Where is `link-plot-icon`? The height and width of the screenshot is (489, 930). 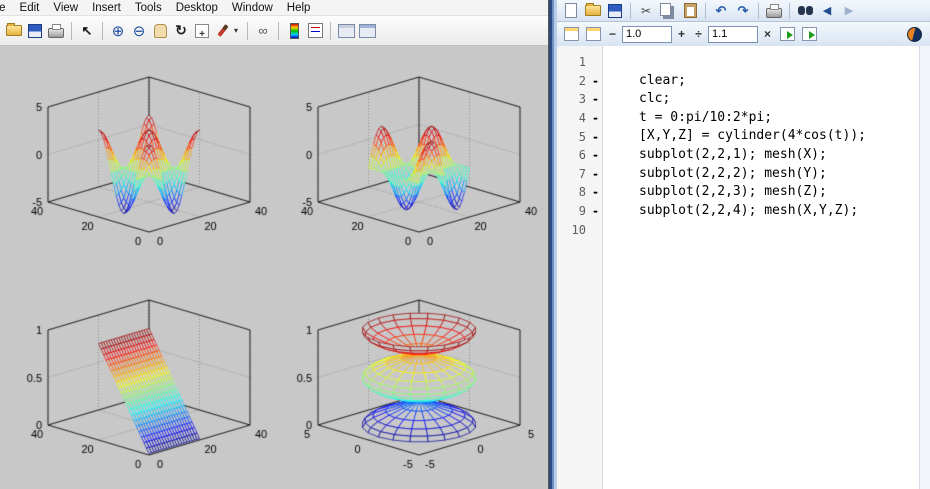 link-plot-icon is located at coordinates (263, 31).